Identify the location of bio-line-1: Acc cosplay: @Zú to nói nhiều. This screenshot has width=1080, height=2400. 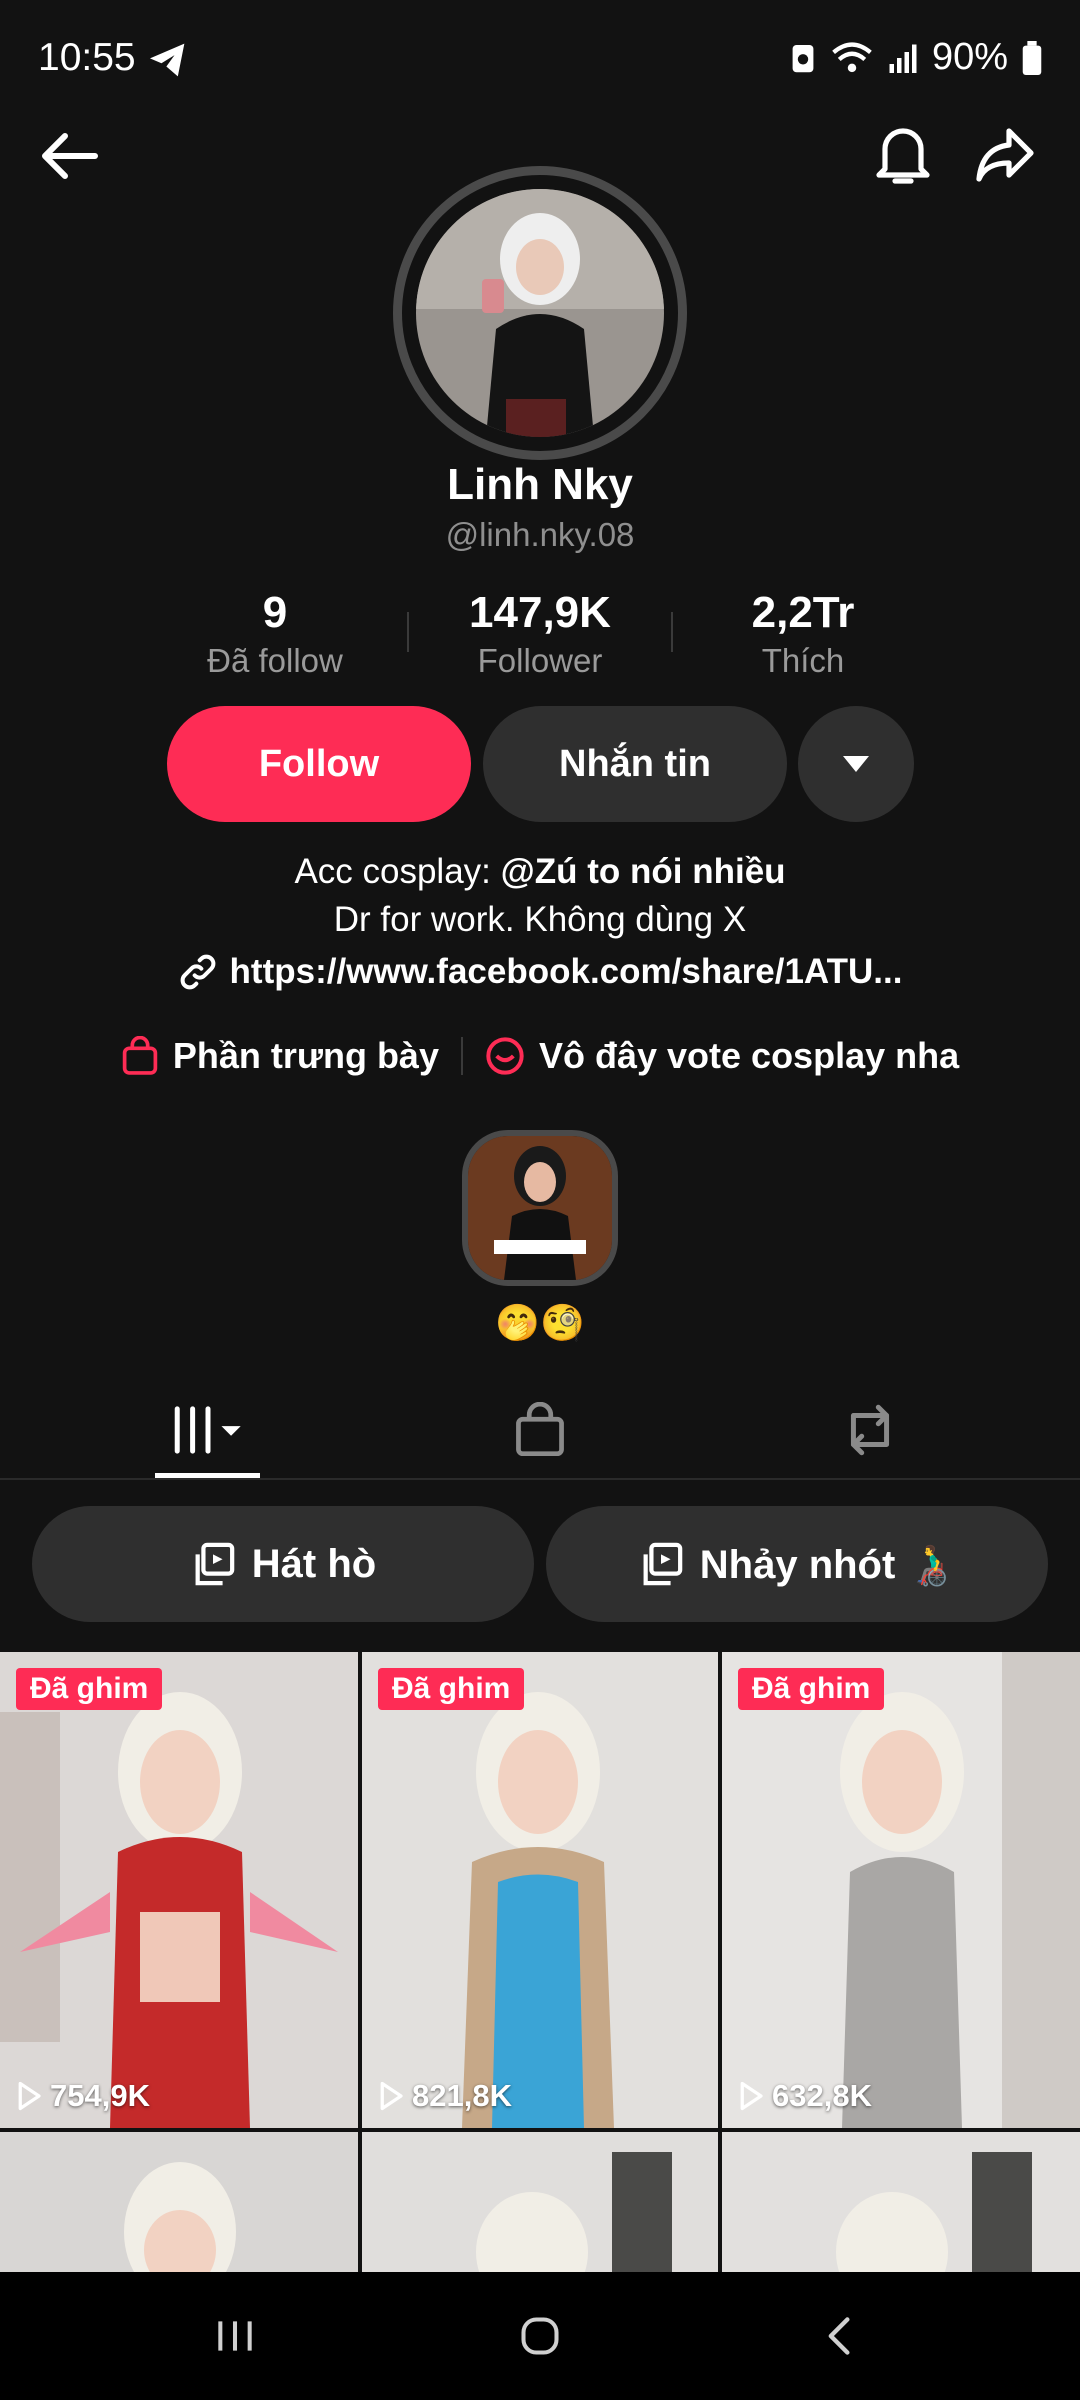
(540, 872).